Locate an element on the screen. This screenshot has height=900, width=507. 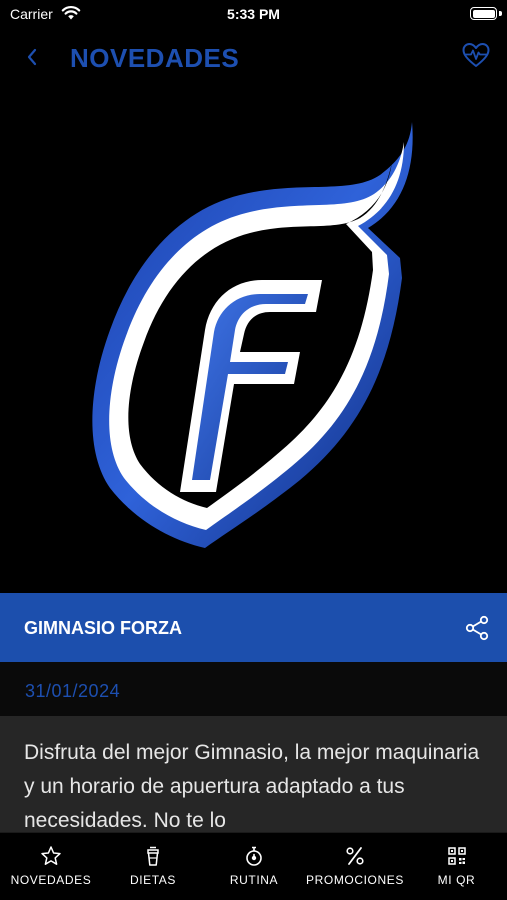
tab-label: RUTINA is located at coordinates (254, 880).